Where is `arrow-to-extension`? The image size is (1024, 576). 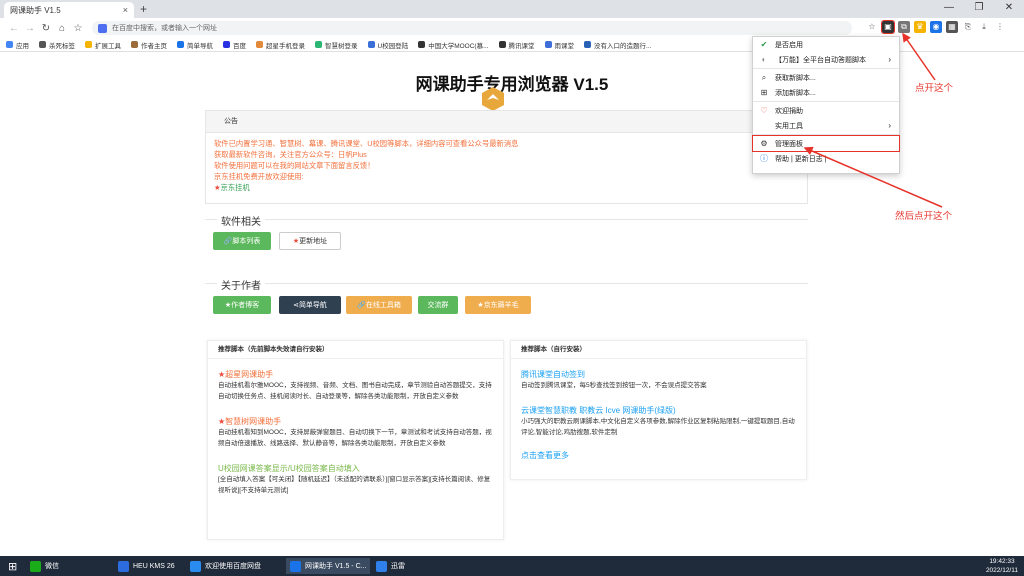 arrow-to-extension is located at coordinates (919, 56).